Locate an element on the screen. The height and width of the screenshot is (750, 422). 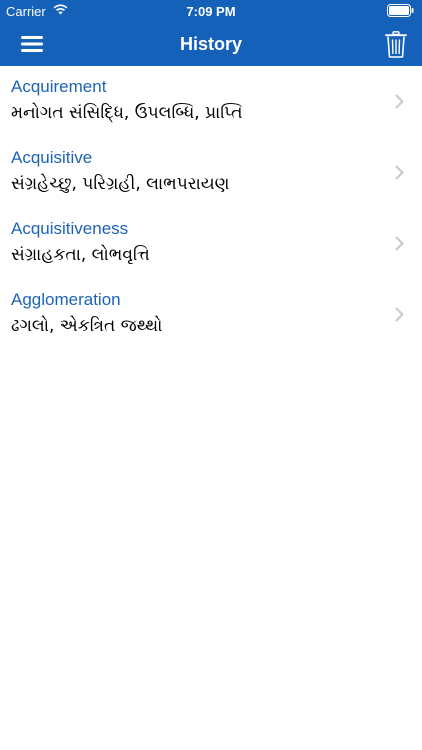
status-time: 7:09 PM is located at coordinates (211, 11).